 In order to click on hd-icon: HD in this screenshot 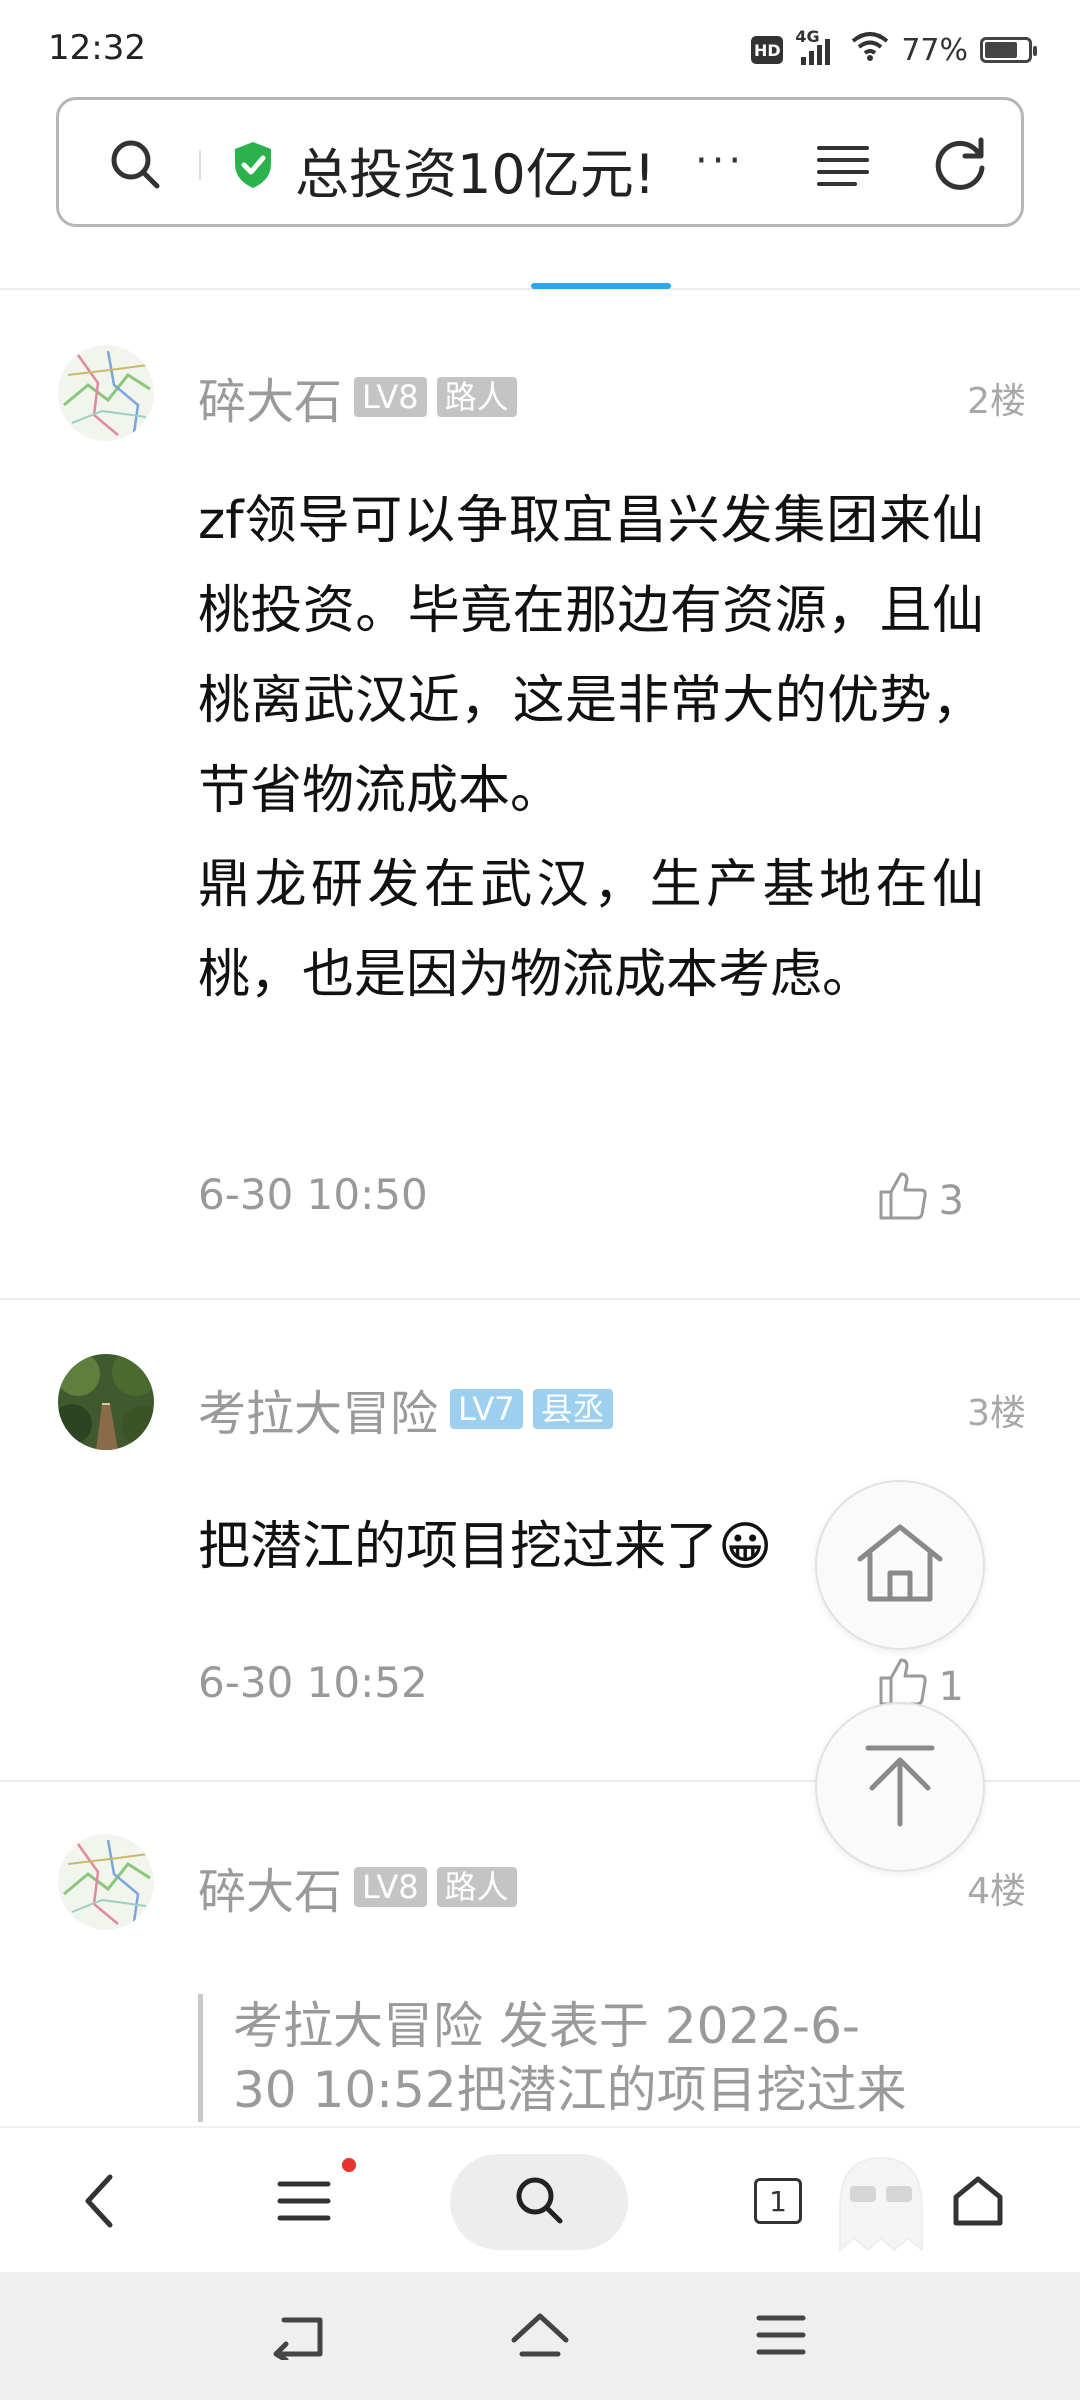, I will do `click(767, 50)`.